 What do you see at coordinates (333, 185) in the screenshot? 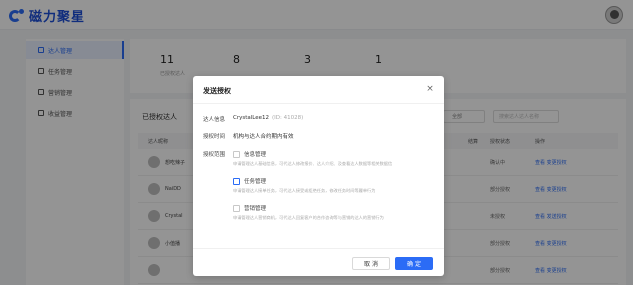
I see `perm-task-manage: 任务管理 申请管理达人接单任务，可代达人接受或拒绝任务，修改任务时间等履单行为` at bounding box center [333, 185].